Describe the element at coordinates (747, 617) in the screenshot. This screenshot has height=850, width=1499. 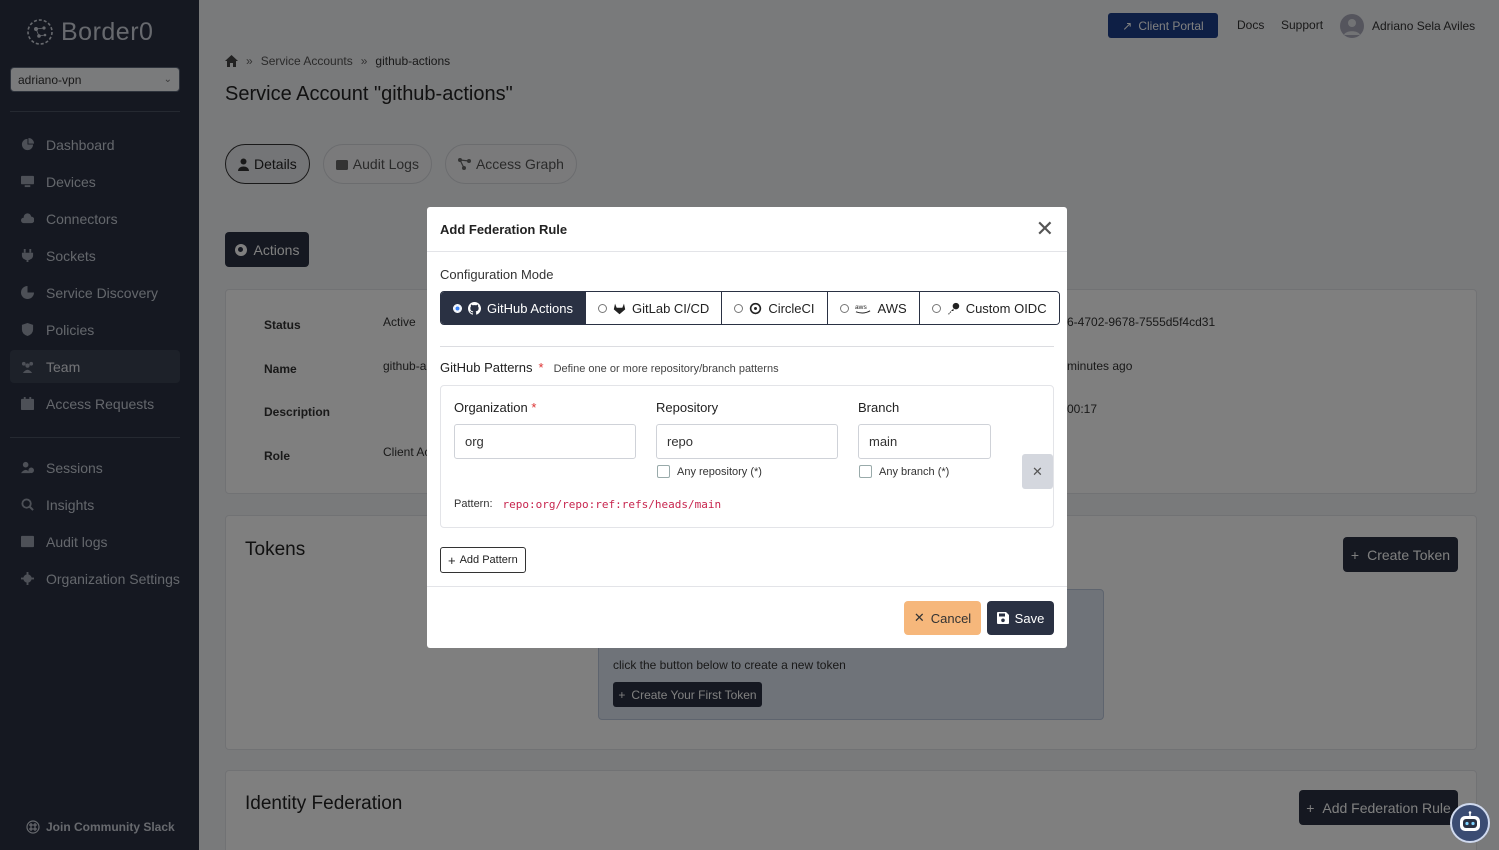
I see `modal-footer: ✕ Cancel Save` at that location.